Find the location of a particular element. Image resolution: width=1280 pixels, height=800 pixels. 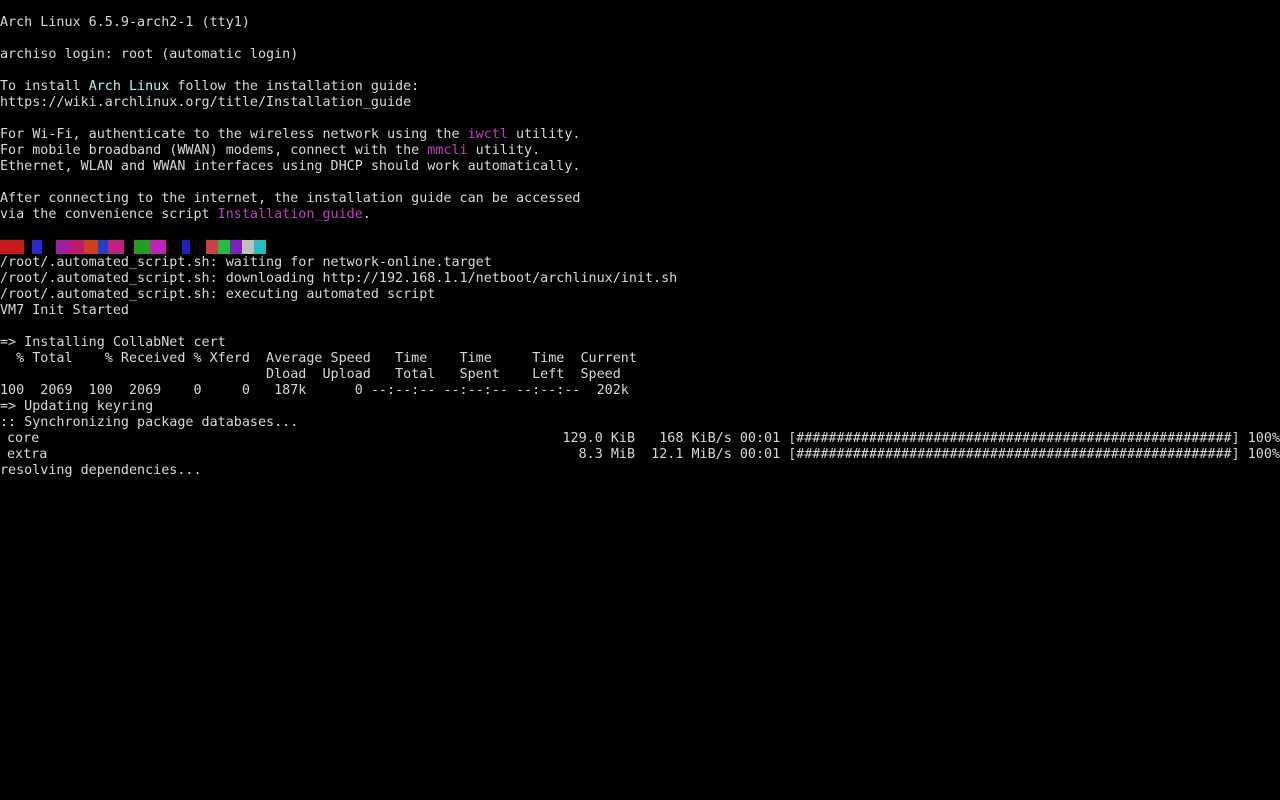

mmcli-highlight: mmcli is located at coordinates (447, 150).